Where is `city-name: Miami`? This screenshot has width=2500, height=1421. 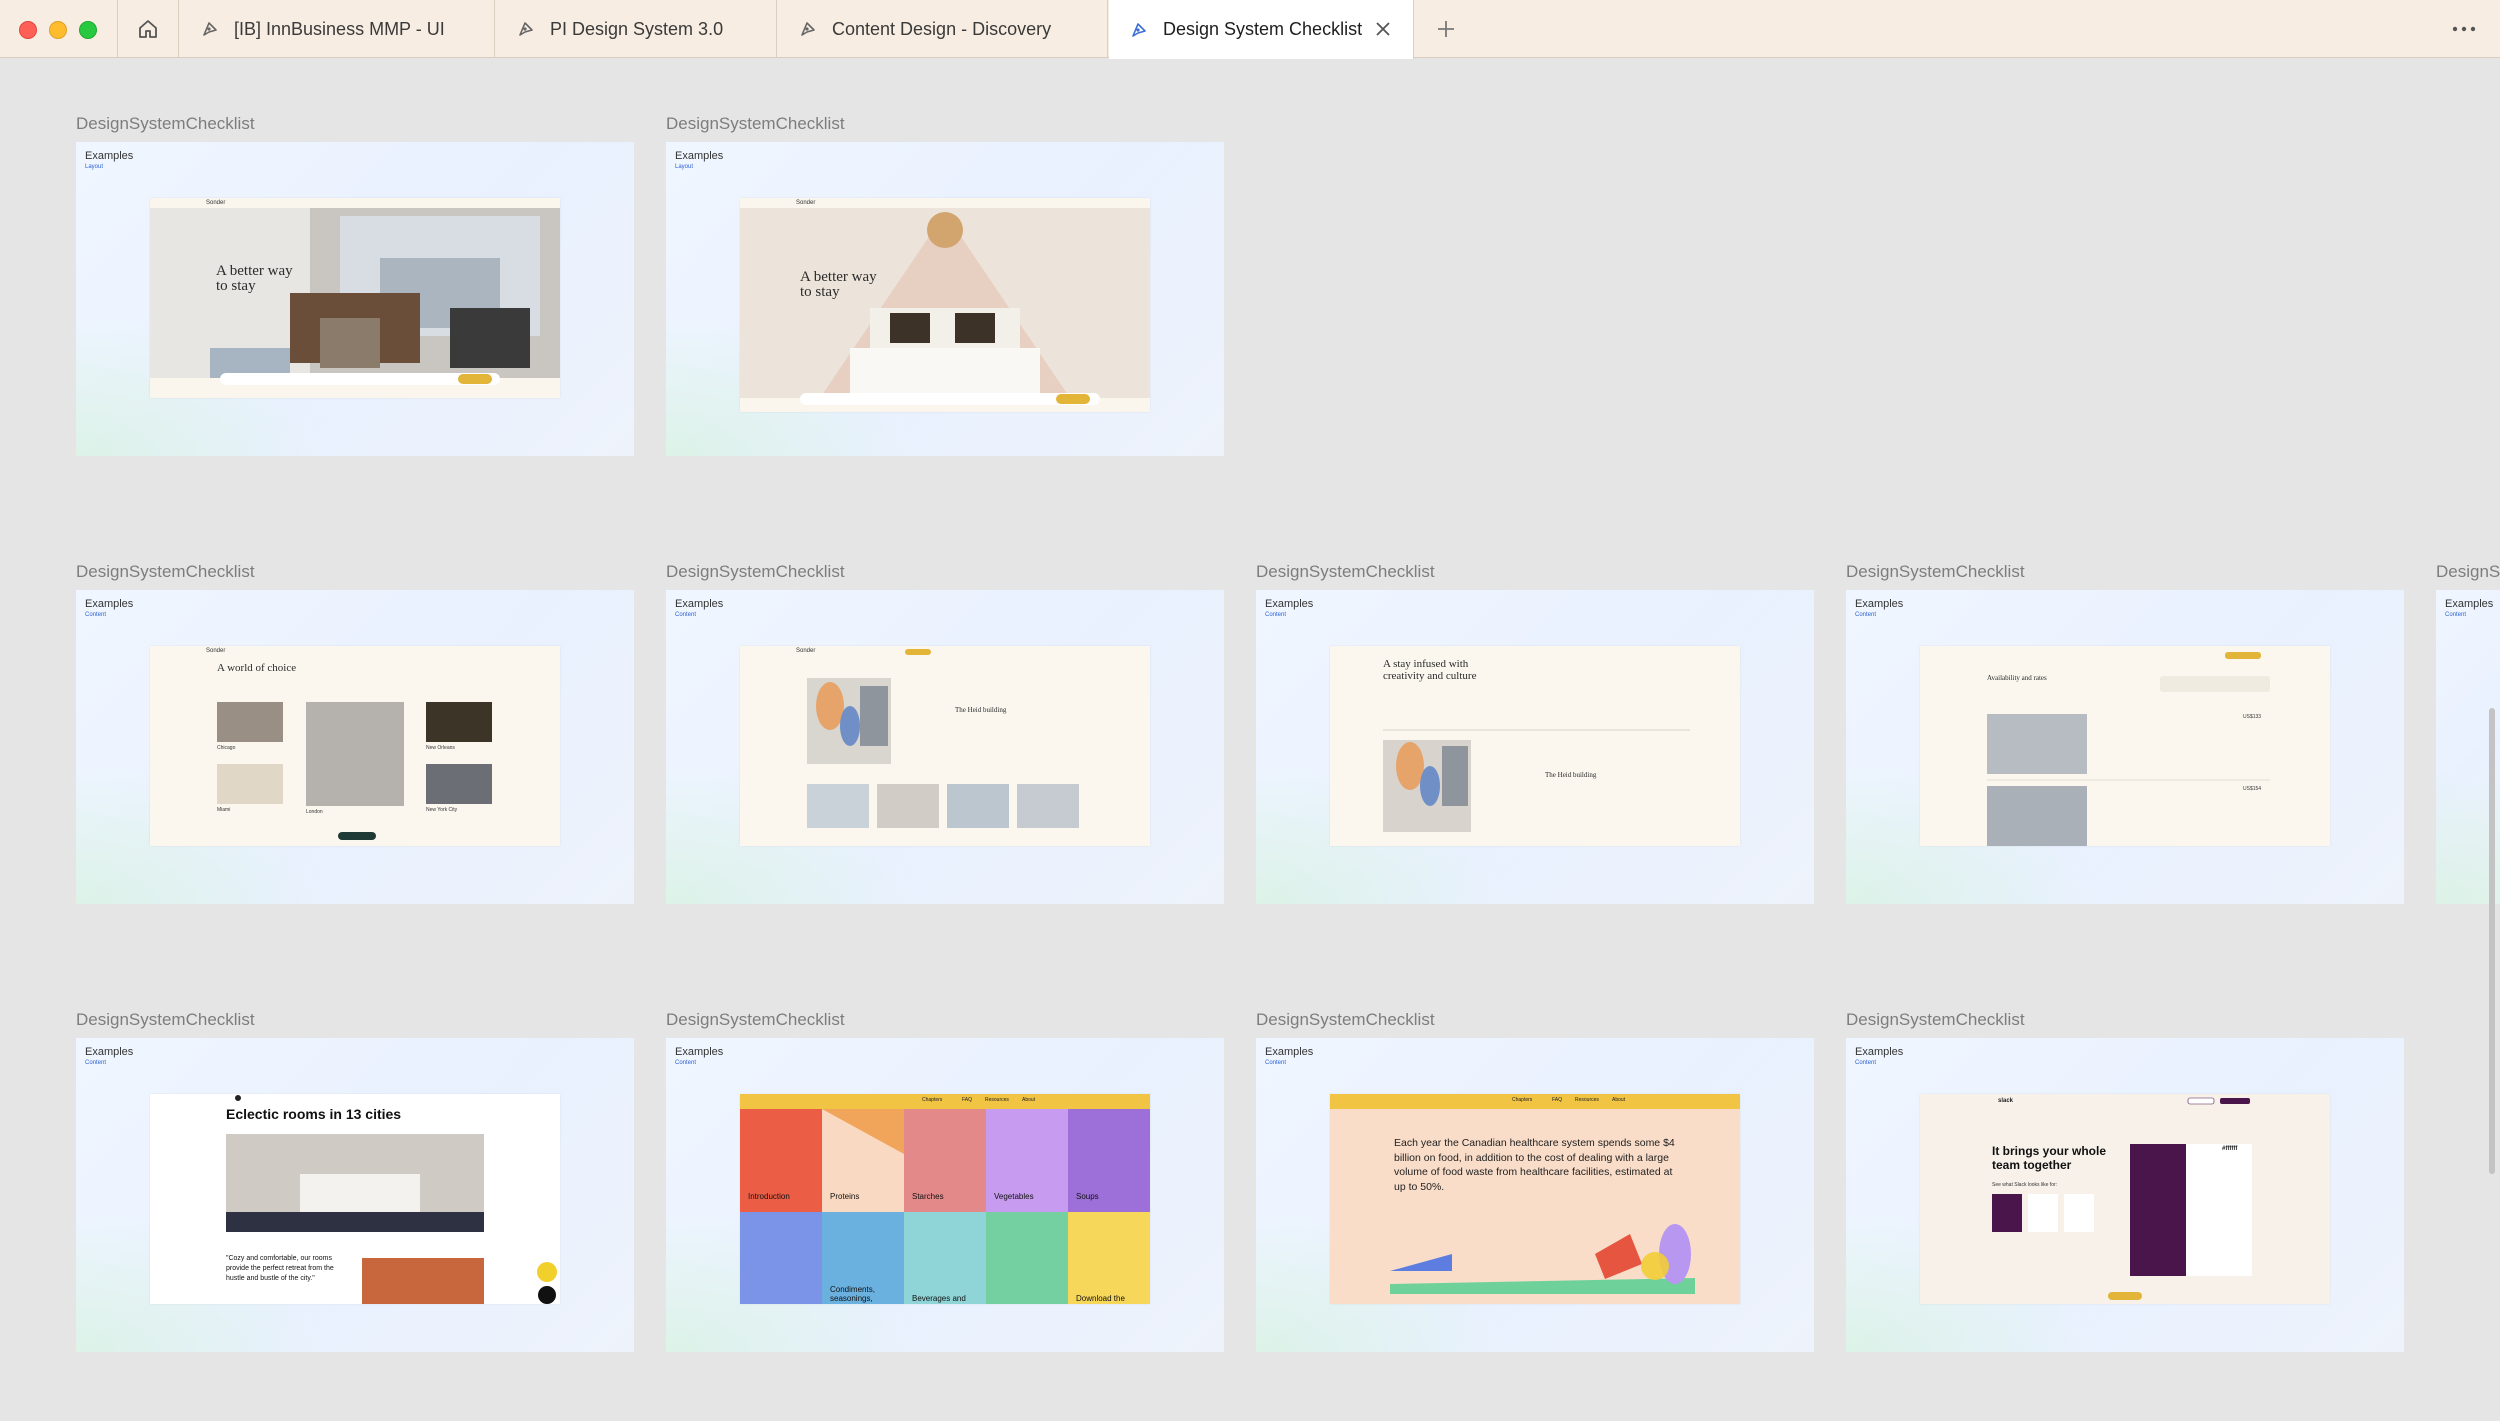 city-name: Miami is located at coordinates (224, 810).